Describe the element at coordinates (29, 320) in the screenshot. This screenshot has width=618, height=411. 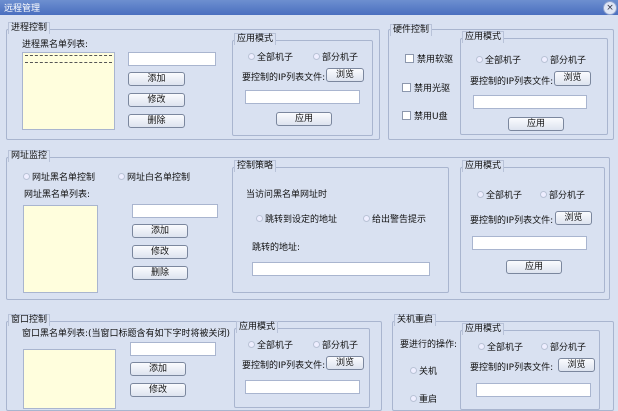
I see `window-control-title: 窗口控制` at that location.